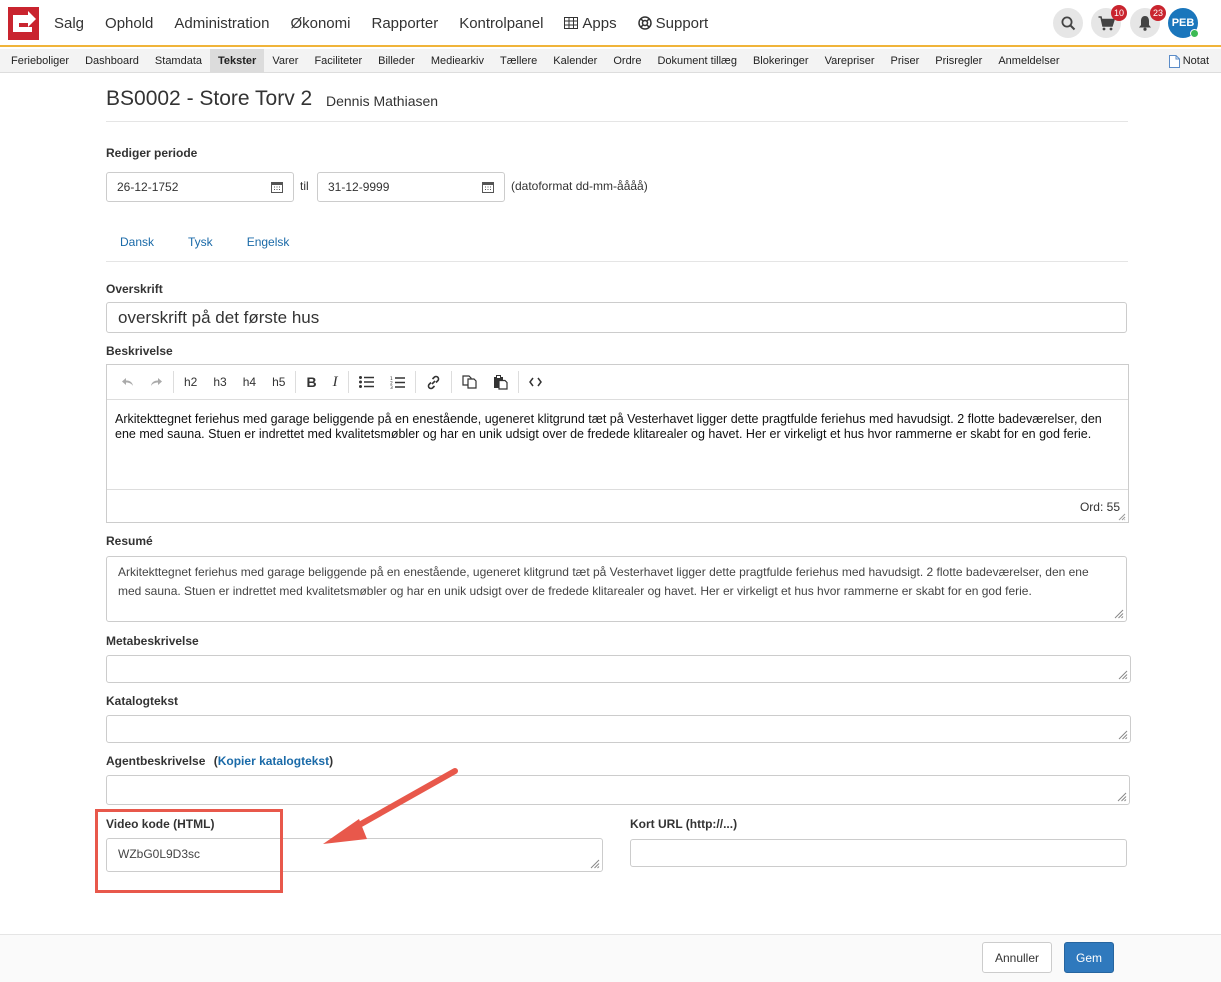 The width and height of the screenshot is (1221, 982). Describe the element at coordinates (273, 761) in the screenshot. I see `copy-catalog-text-link: Kopier katalogtekst` at that location.